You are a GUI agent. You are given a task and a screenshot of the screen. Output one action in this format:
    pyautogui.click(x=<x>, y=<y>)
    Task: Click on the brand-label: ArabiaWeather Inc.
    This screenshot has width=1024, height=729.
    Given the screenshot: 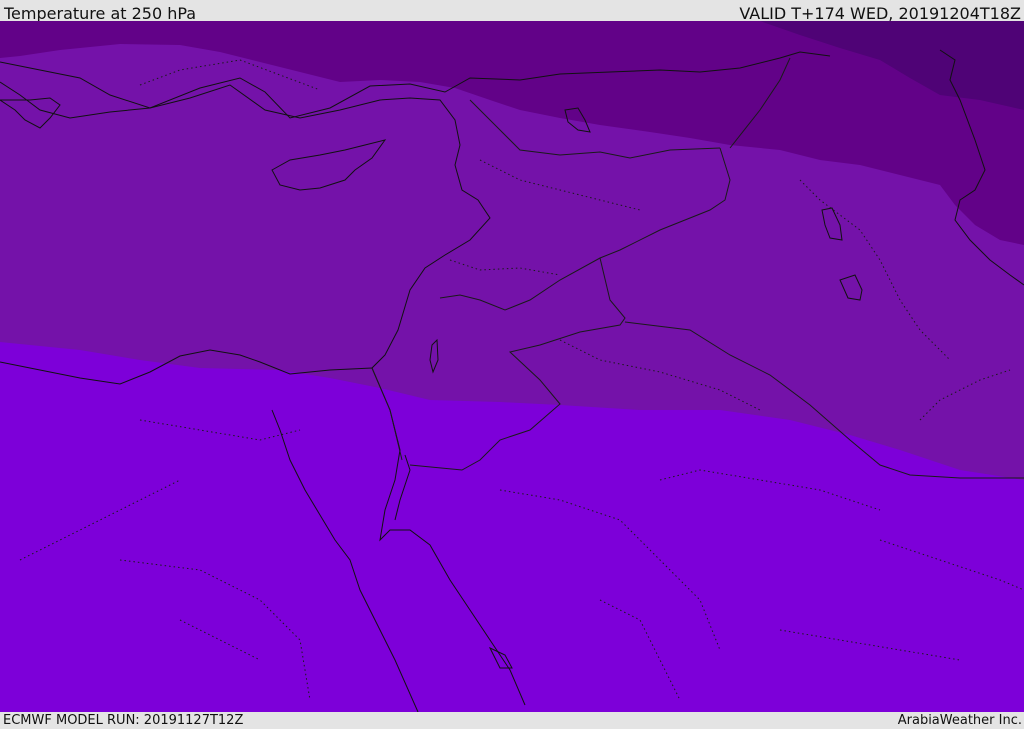 What is the action you would take?
    pyautogui.click(x=959, y=720)
    